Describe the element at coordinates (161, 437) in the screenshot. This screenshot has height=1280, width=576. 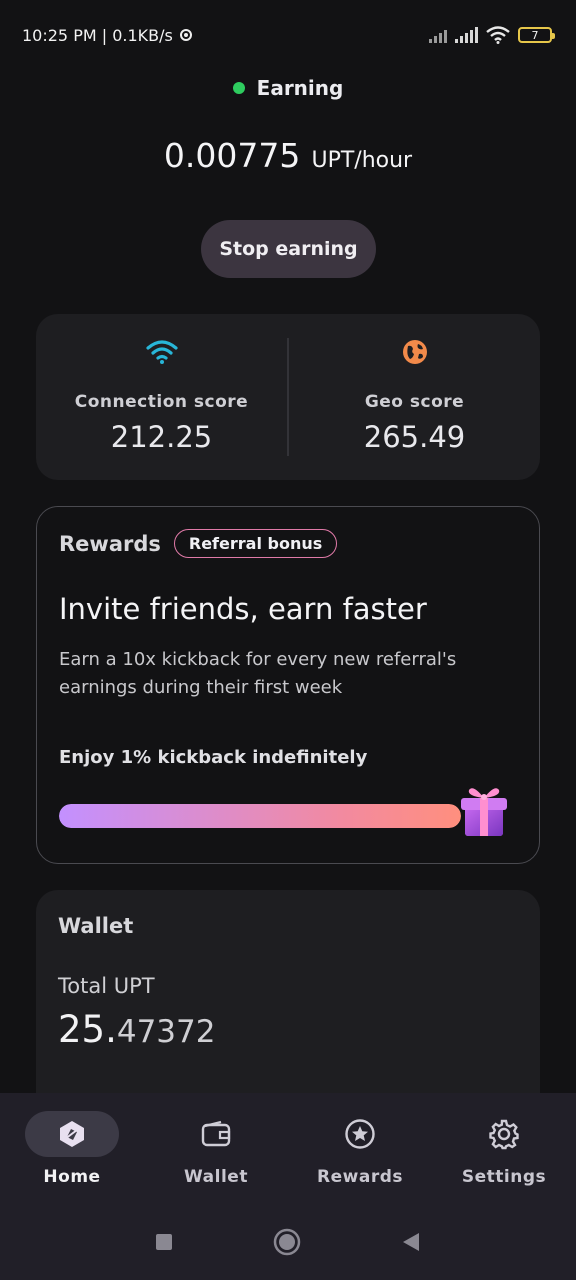
I see `connection-score-value: 212.25` at that location.